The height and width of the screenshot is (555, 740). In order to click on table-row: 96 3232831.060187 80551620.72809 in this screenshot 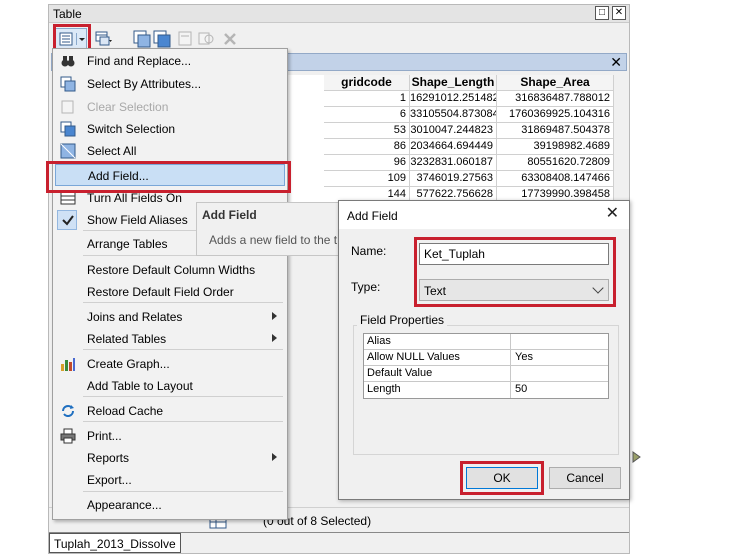, I will do `click(457, 163)`.